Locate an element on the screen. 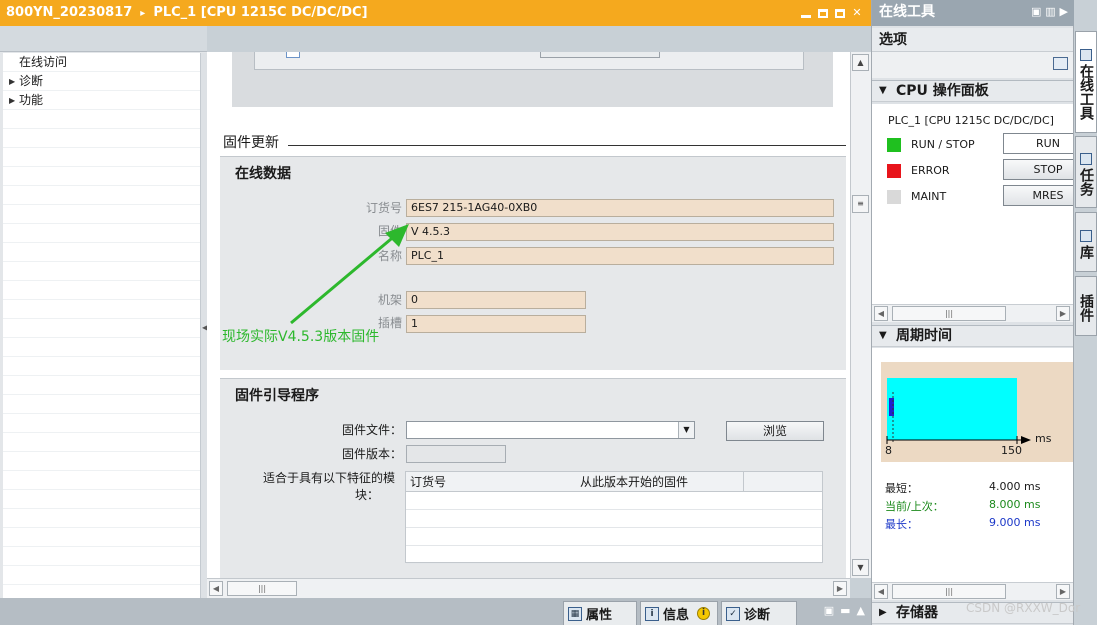  checkbox is located at coordinates (293, 55).